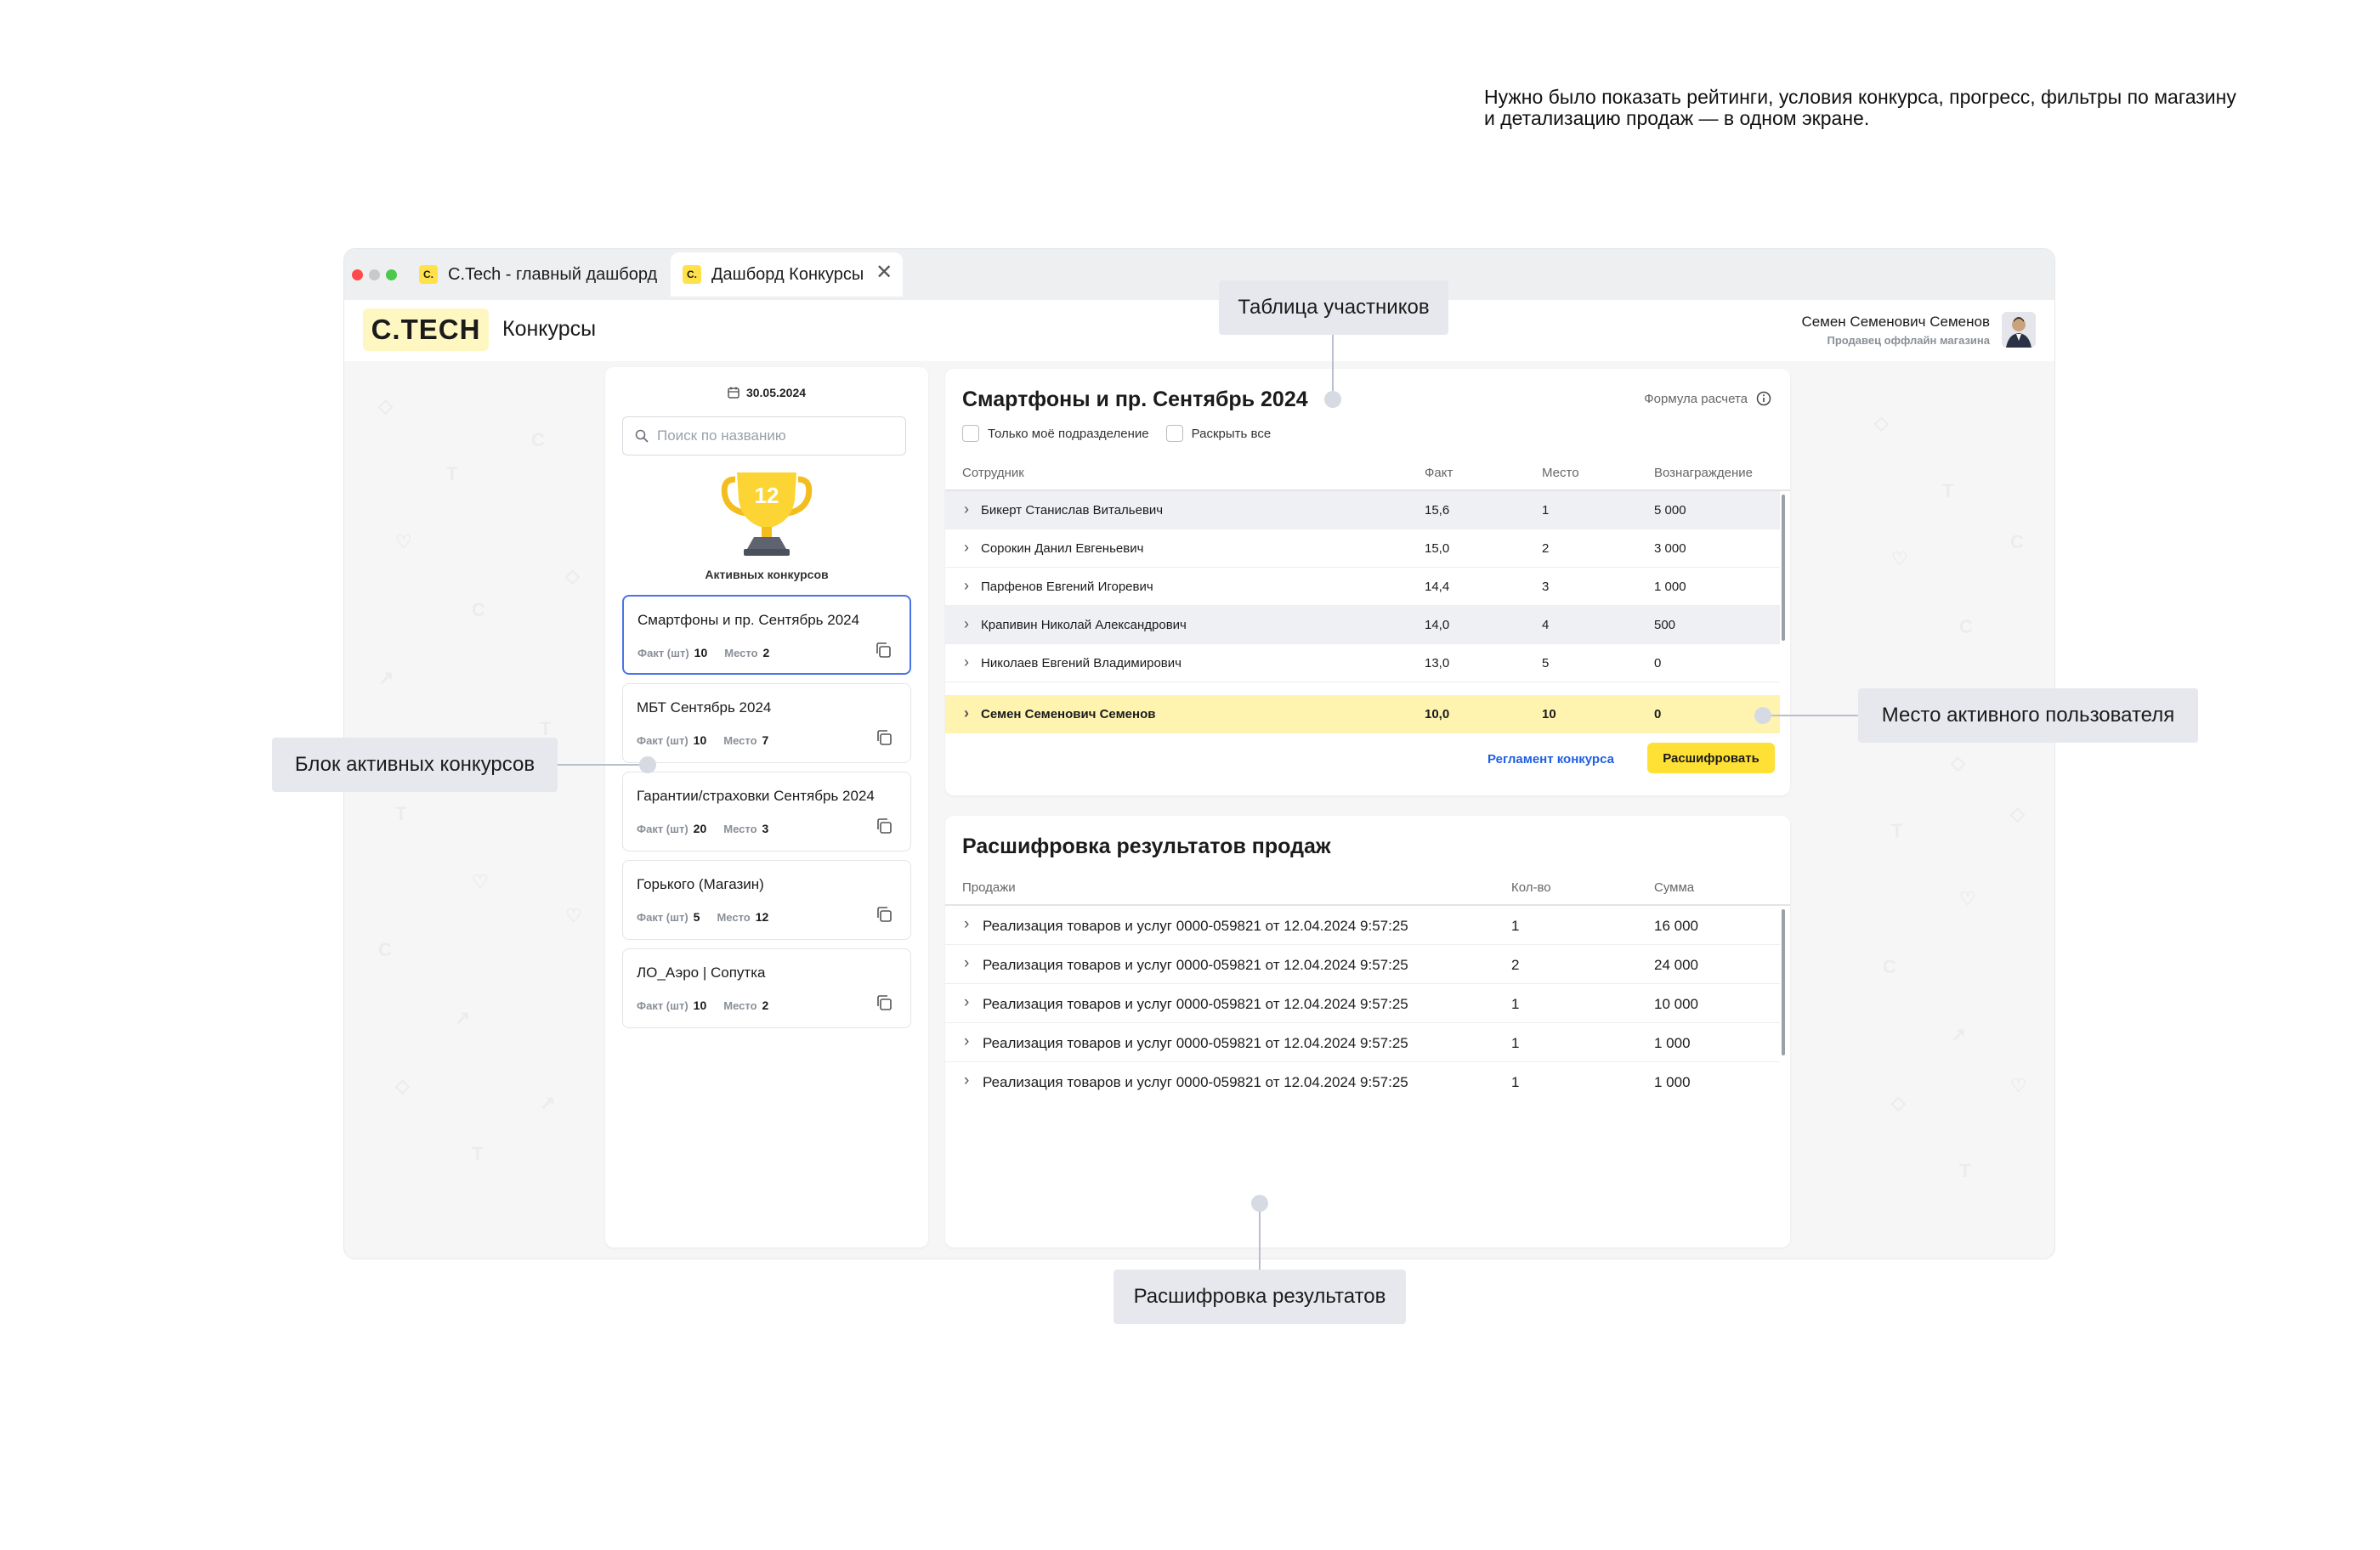 The image size is (2380, 1550). Describe the element at coordinates (766, 723) in the screenshot. I see `contest-card: МБТ Сентябрь 2024 Факт (шт) 10 Место 7` at that location.